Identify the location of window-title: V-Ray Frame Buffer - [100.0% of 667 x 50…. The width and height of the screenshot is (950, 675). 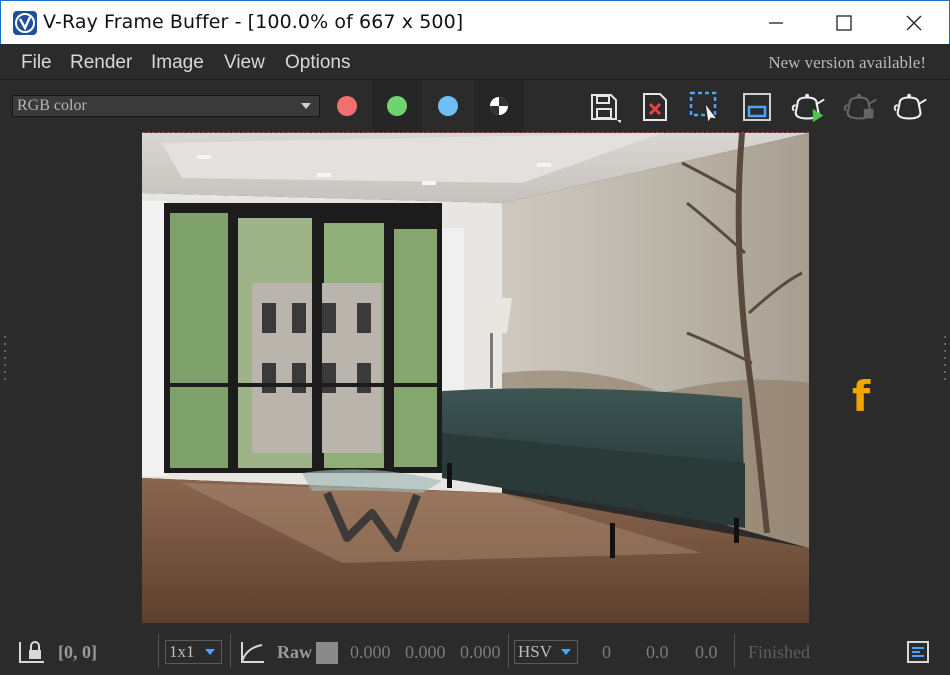
(253, 22).